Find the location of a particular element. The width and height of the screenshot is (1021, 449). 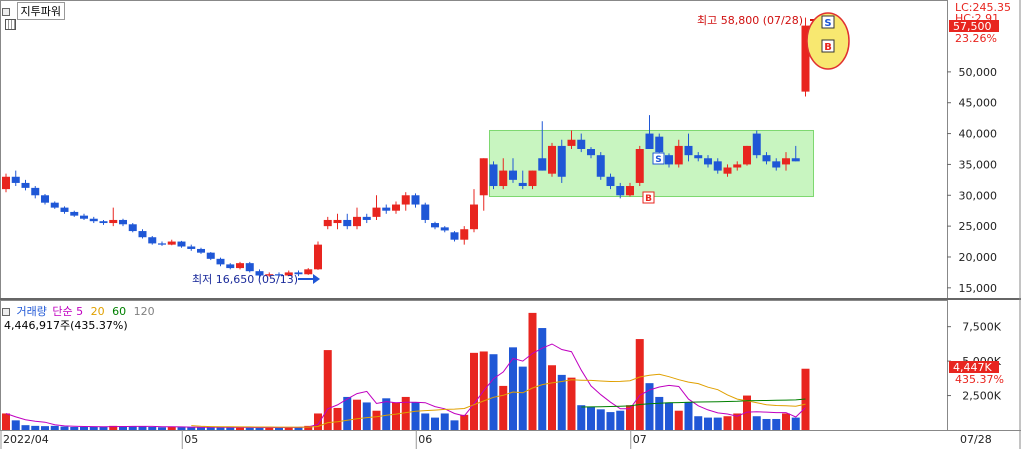

low-annotation: 최저 16,650 (05/13) is located at coordinates (245, 279).